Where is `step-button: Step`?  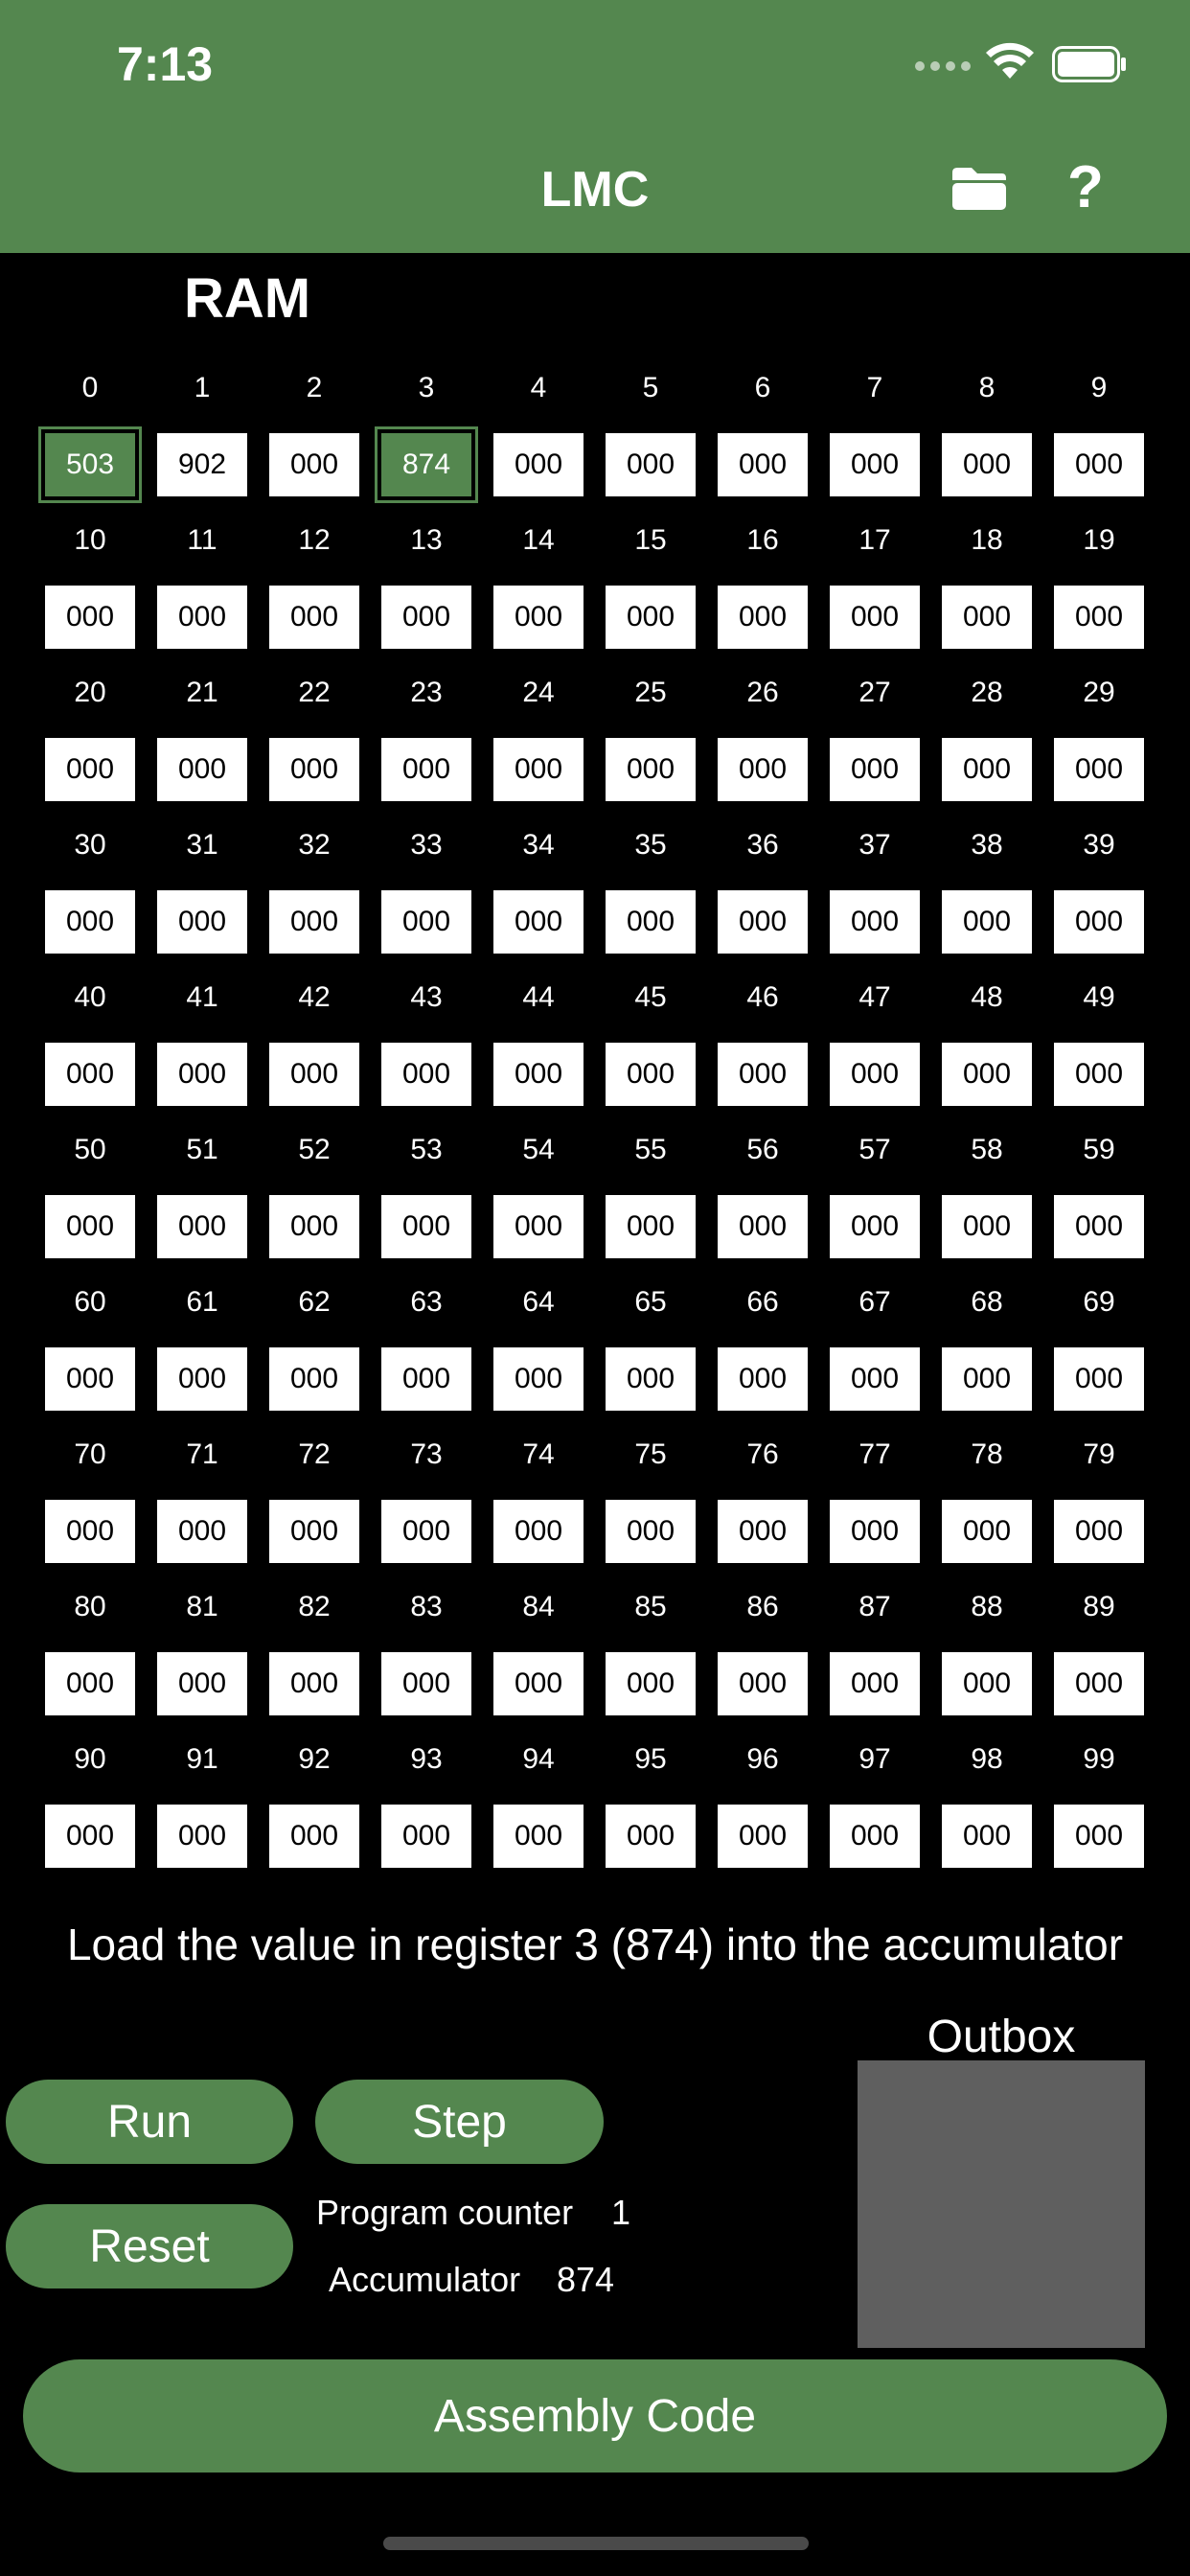 step-button: Step is located at coordinates (460, 2122).